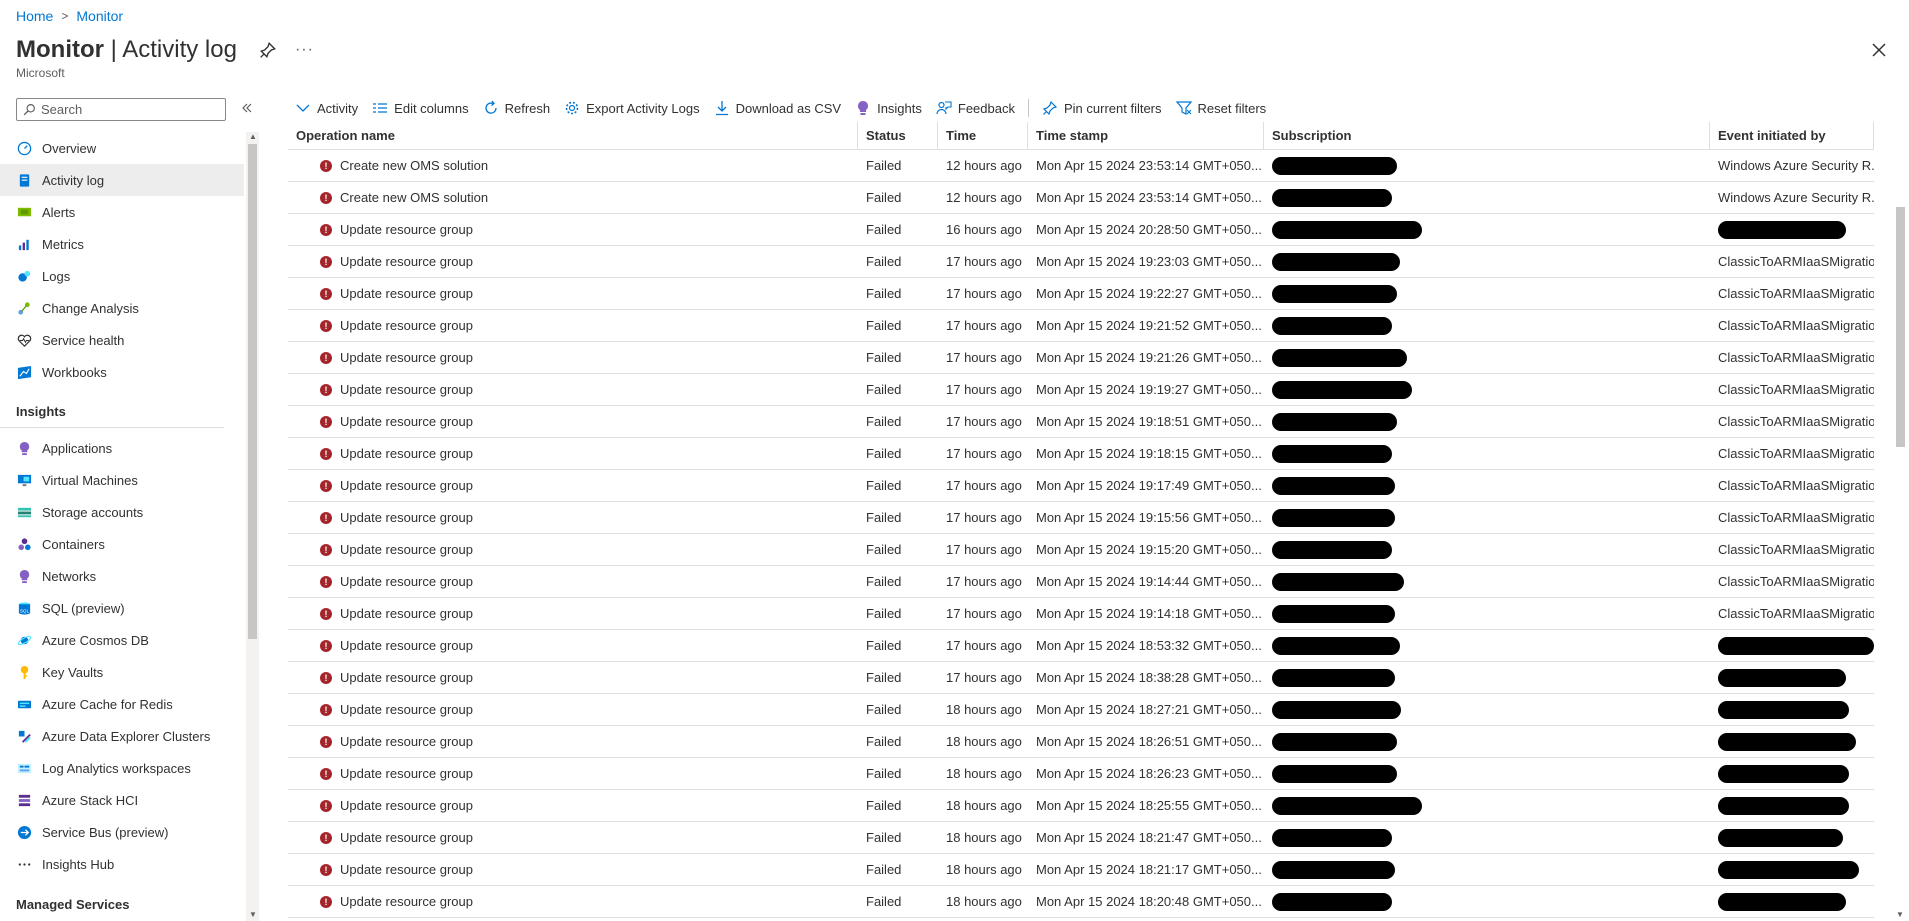 This screenshot has width=1909, height=921. I want to click on sidebar-item-workbooks: Workbooks, so click(122, 372).